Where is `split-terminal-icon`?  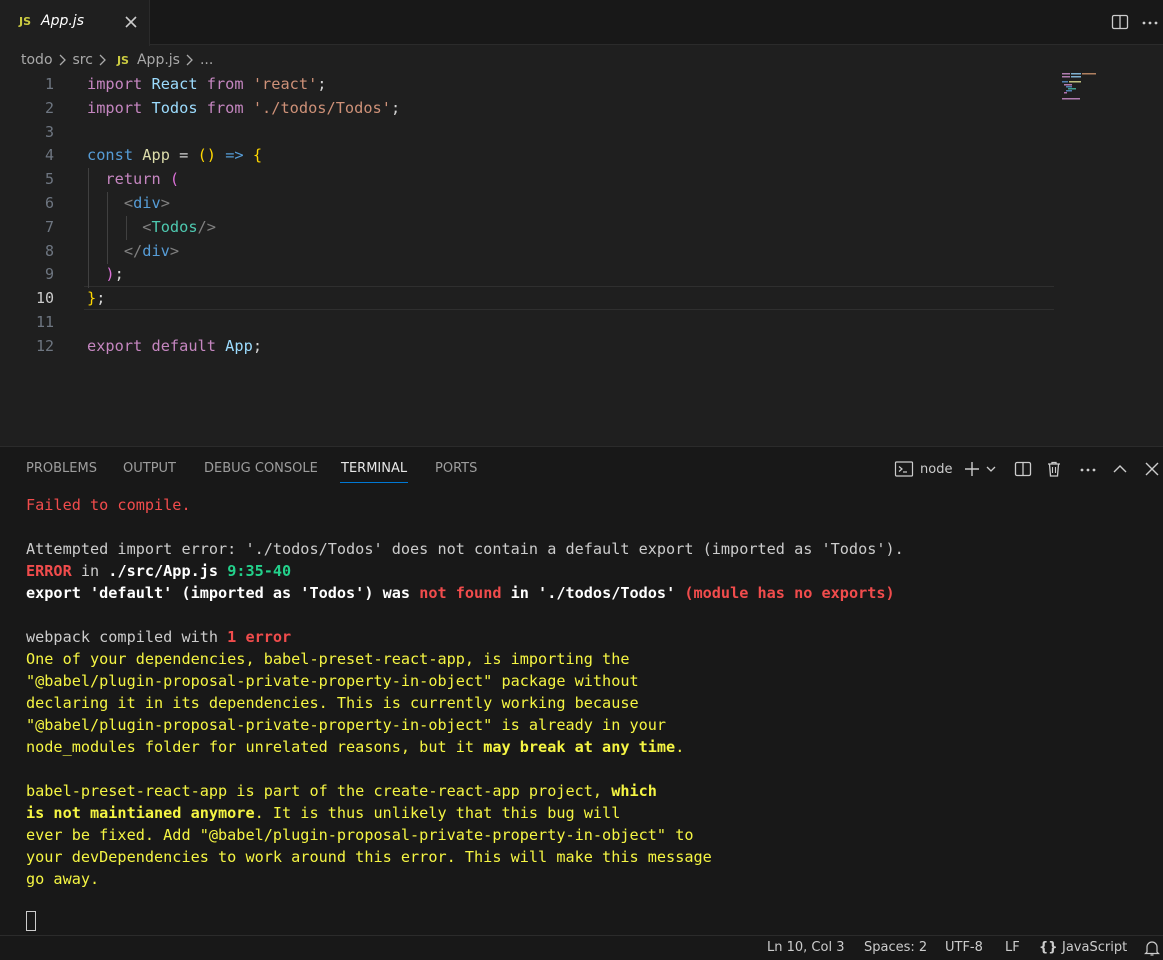 split-terminal-icon is located at coordinates (1023, 469).